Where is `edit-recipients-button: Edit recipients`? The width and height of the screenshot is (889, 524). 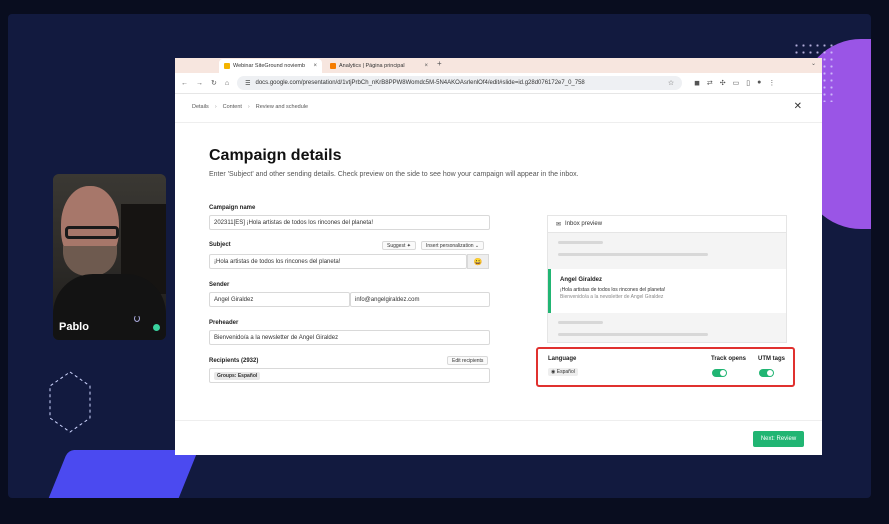
edit-recipients-button: Edit recipients is located at coordinates (468, 360).